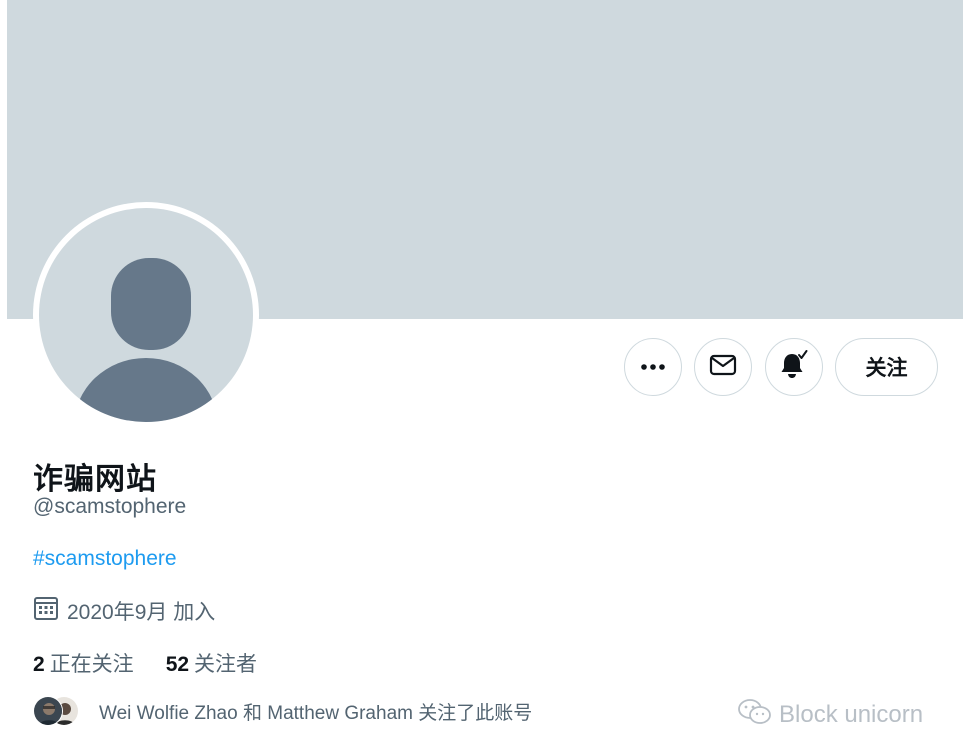  What do you see at coordinates (851, 714) in the screenshot?
I see `watermark-text: Block unicorn` at bounding box center [851, 714].